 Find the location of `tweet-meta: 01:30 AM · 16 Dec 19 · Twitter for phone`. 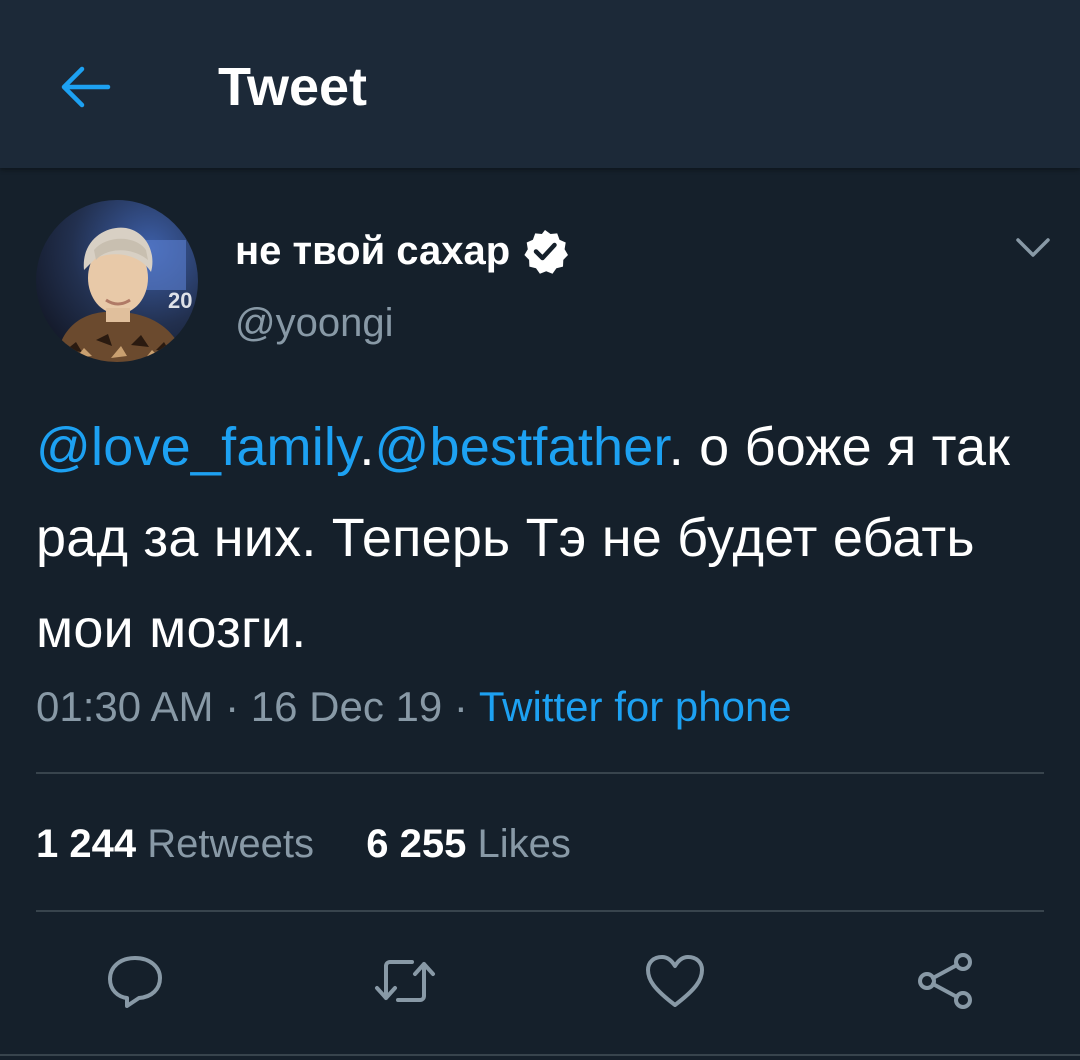

tweet-meta: 01:30 AM · 16 Dec 19 · Twitter for phone is located at coordinates (414, 707).